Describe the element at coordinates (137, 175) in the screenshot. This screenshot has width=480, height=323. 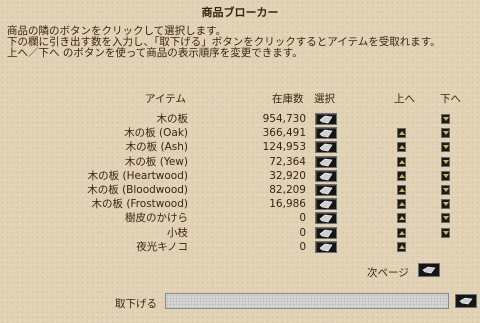
I see `item-name: 木の板 (Heartwood)` at that location.